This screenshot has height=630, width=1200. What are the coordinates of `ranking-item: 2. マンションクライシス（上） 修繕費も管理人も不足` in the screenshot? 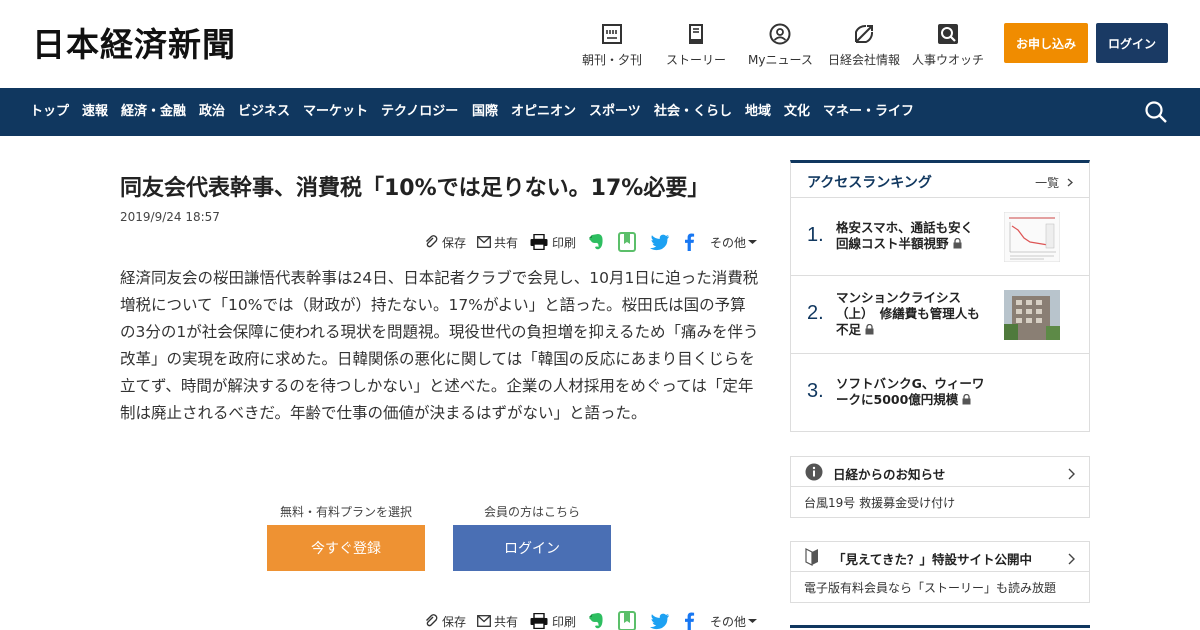 It's located at (940, 315).